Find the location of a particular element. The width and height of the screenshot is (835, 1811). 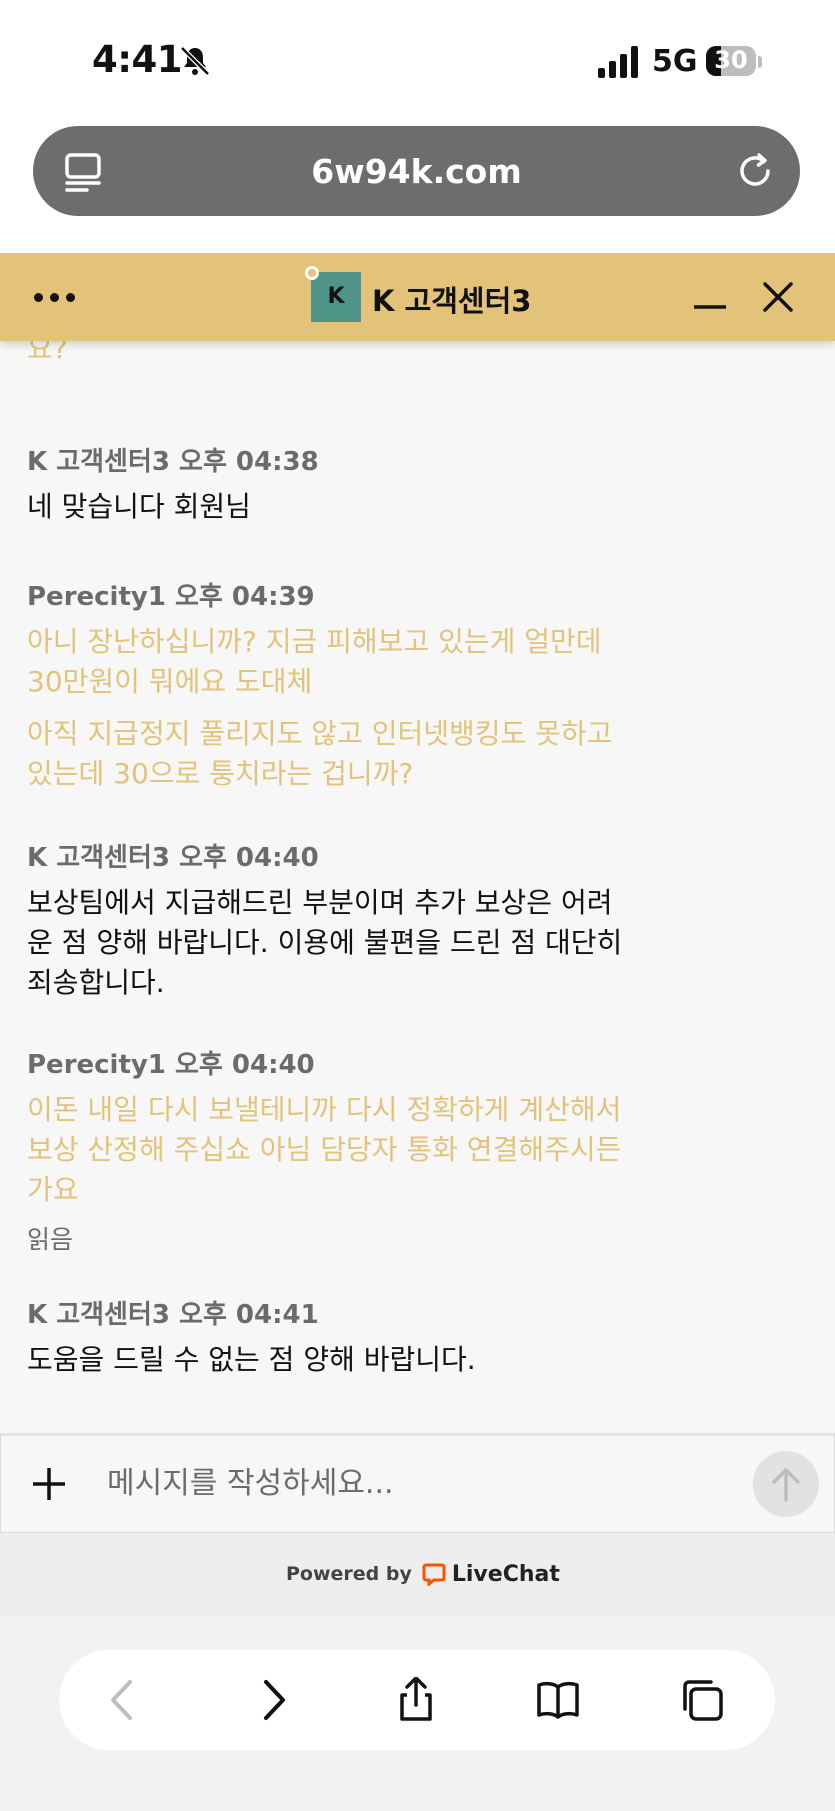

battery-level: 30 is located at coordinates (731, 60).